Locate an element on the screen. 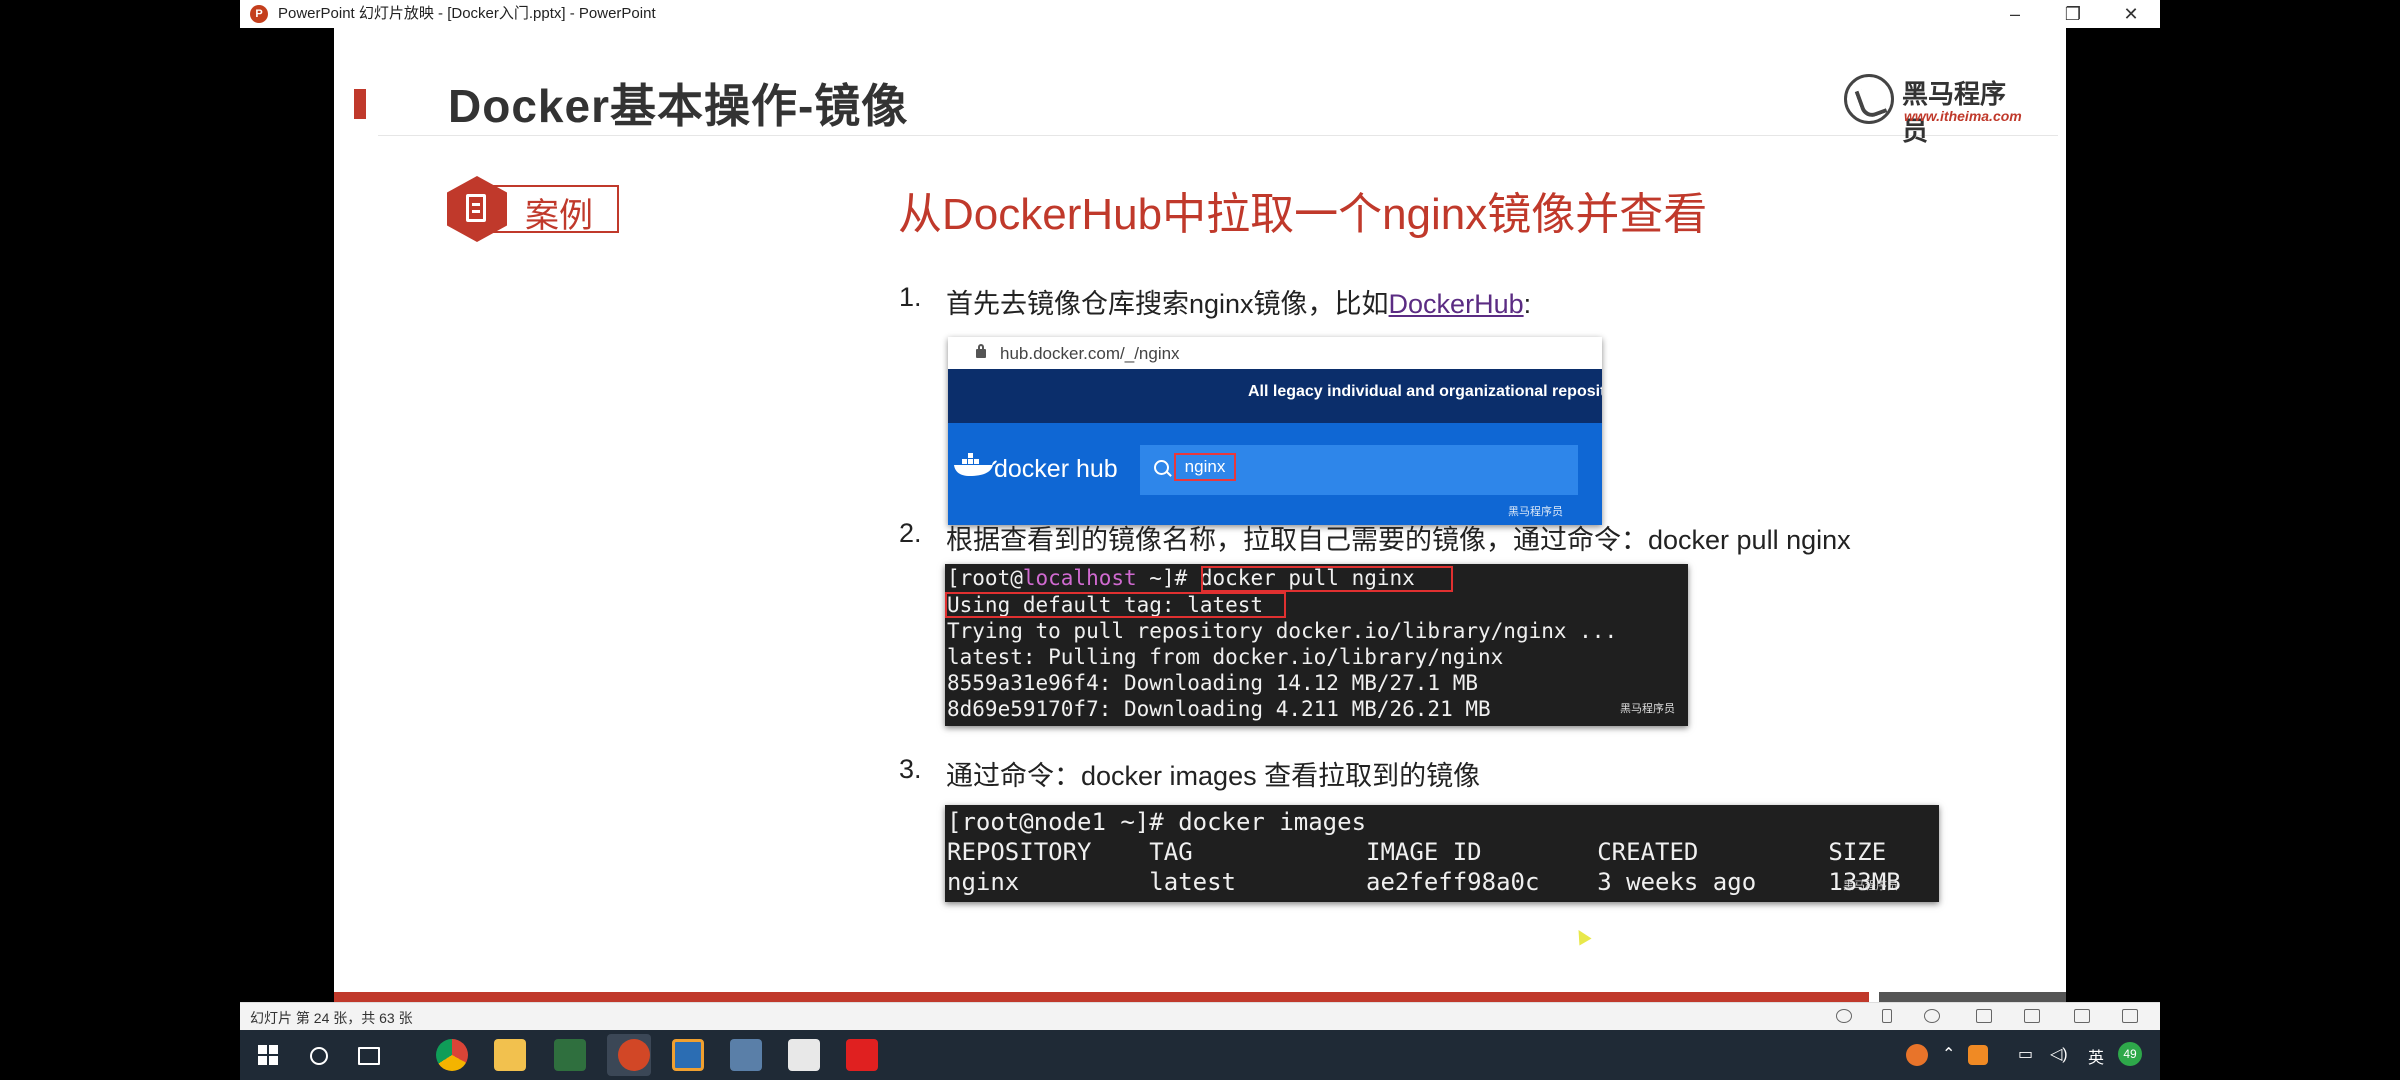 Image resolution: width=2400 pixels, height=1080 pixels. browser-url: hub.docker.com/_/nginx is located at coordinates (1090, 353).